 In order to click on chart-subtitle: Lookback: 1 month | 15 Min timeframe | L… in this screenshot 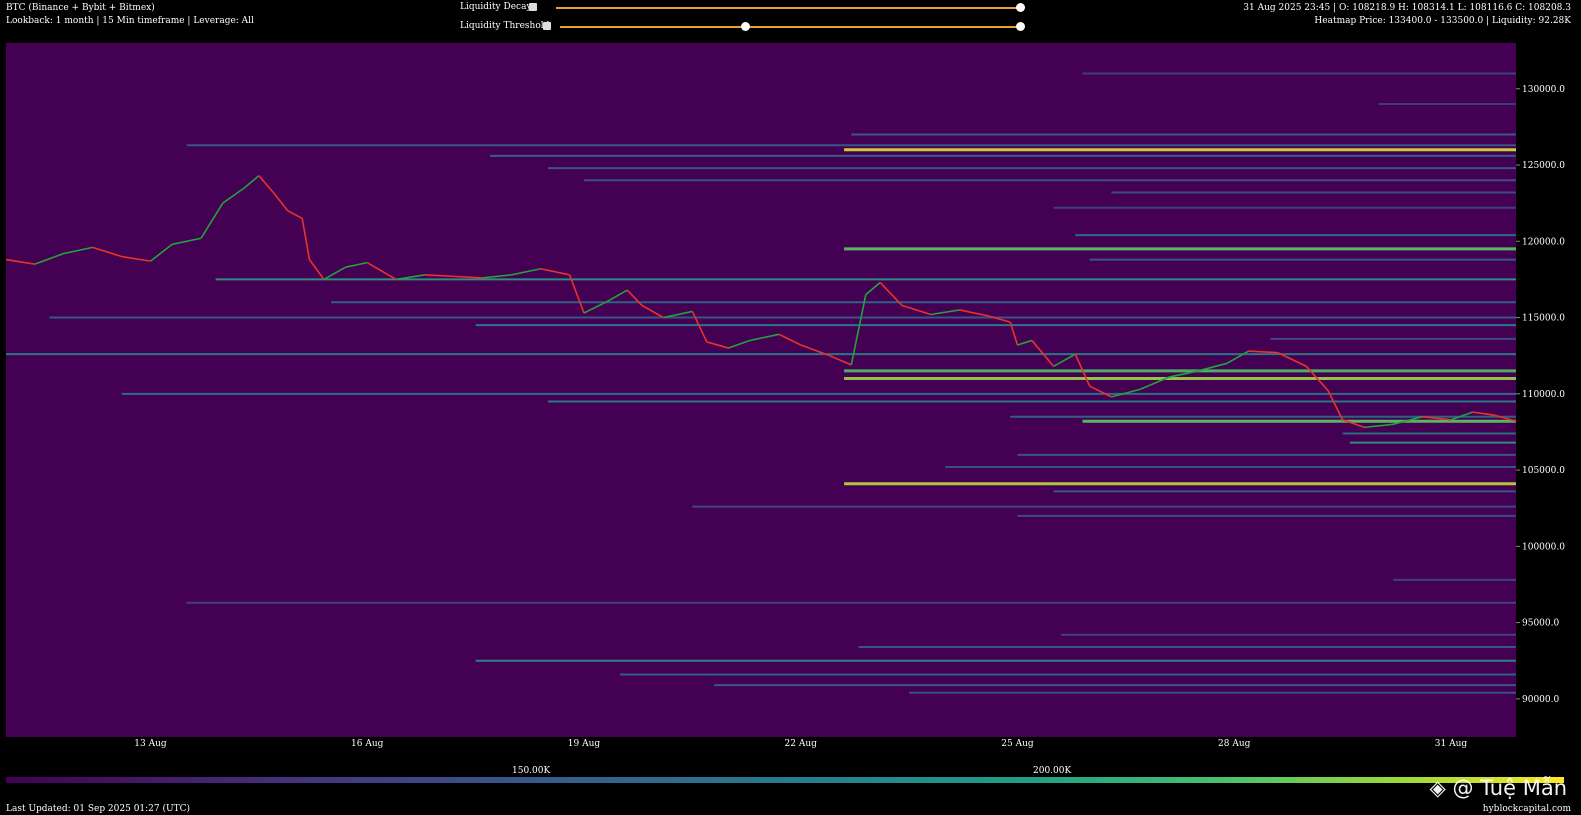, I will do `click(130, 21)`.